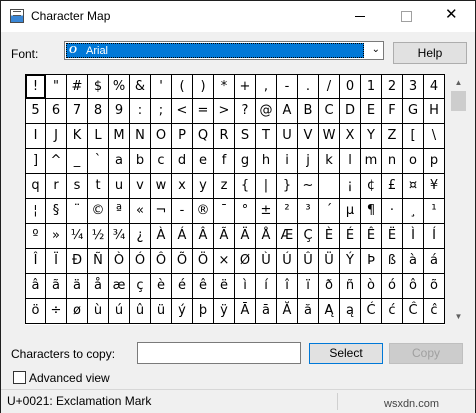  What do you see at coordinates (224, 161) in the screenshot?
I see `character-cell: f` at bounding box center [224, 161].